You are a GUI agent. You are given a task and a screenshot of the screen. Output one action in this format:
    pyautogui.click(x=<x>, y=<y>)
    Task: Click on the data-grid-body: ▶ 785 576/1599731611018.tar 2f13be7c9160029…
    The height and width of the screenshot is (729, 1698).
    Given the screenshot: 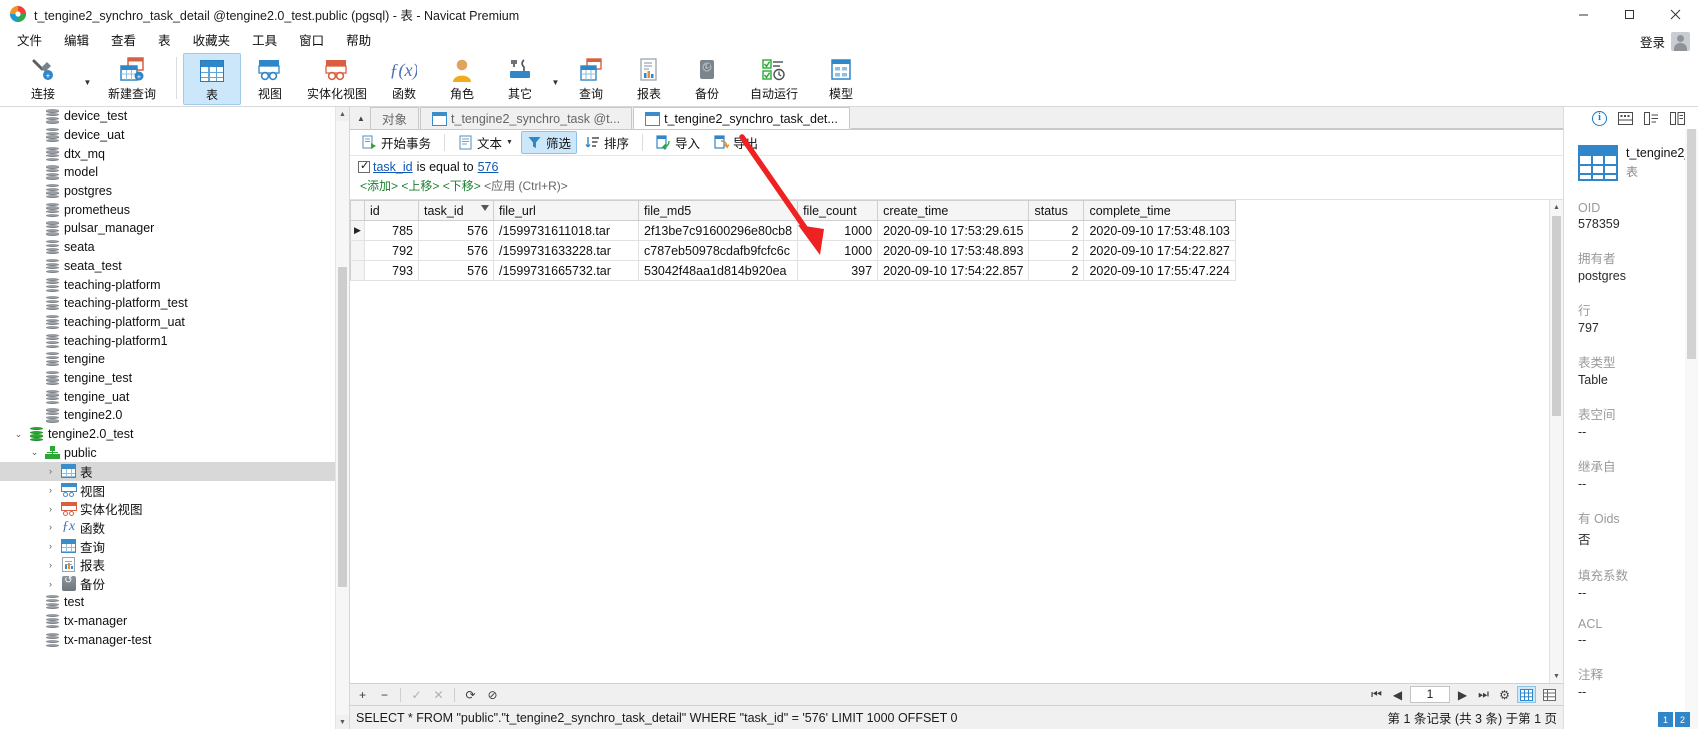 What is the action you would take?
    pyautogui.click(x=793, y=250)
    